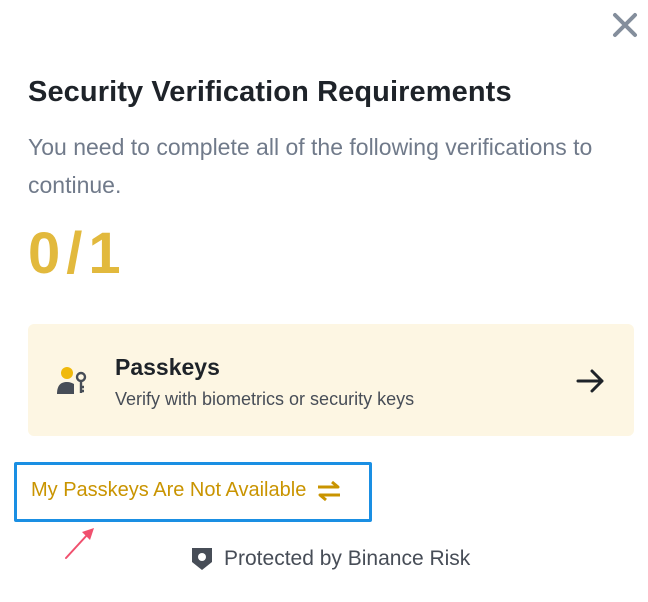  I want to click on highlight-box: My Passkeys Are Not Available, so click(193, 492).